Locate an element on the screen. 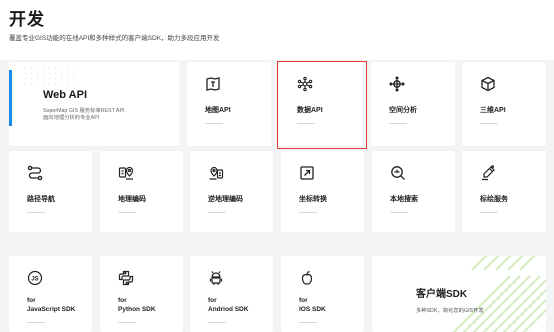  api-card-label: 地理编码 is located at coordinates (132, 199).